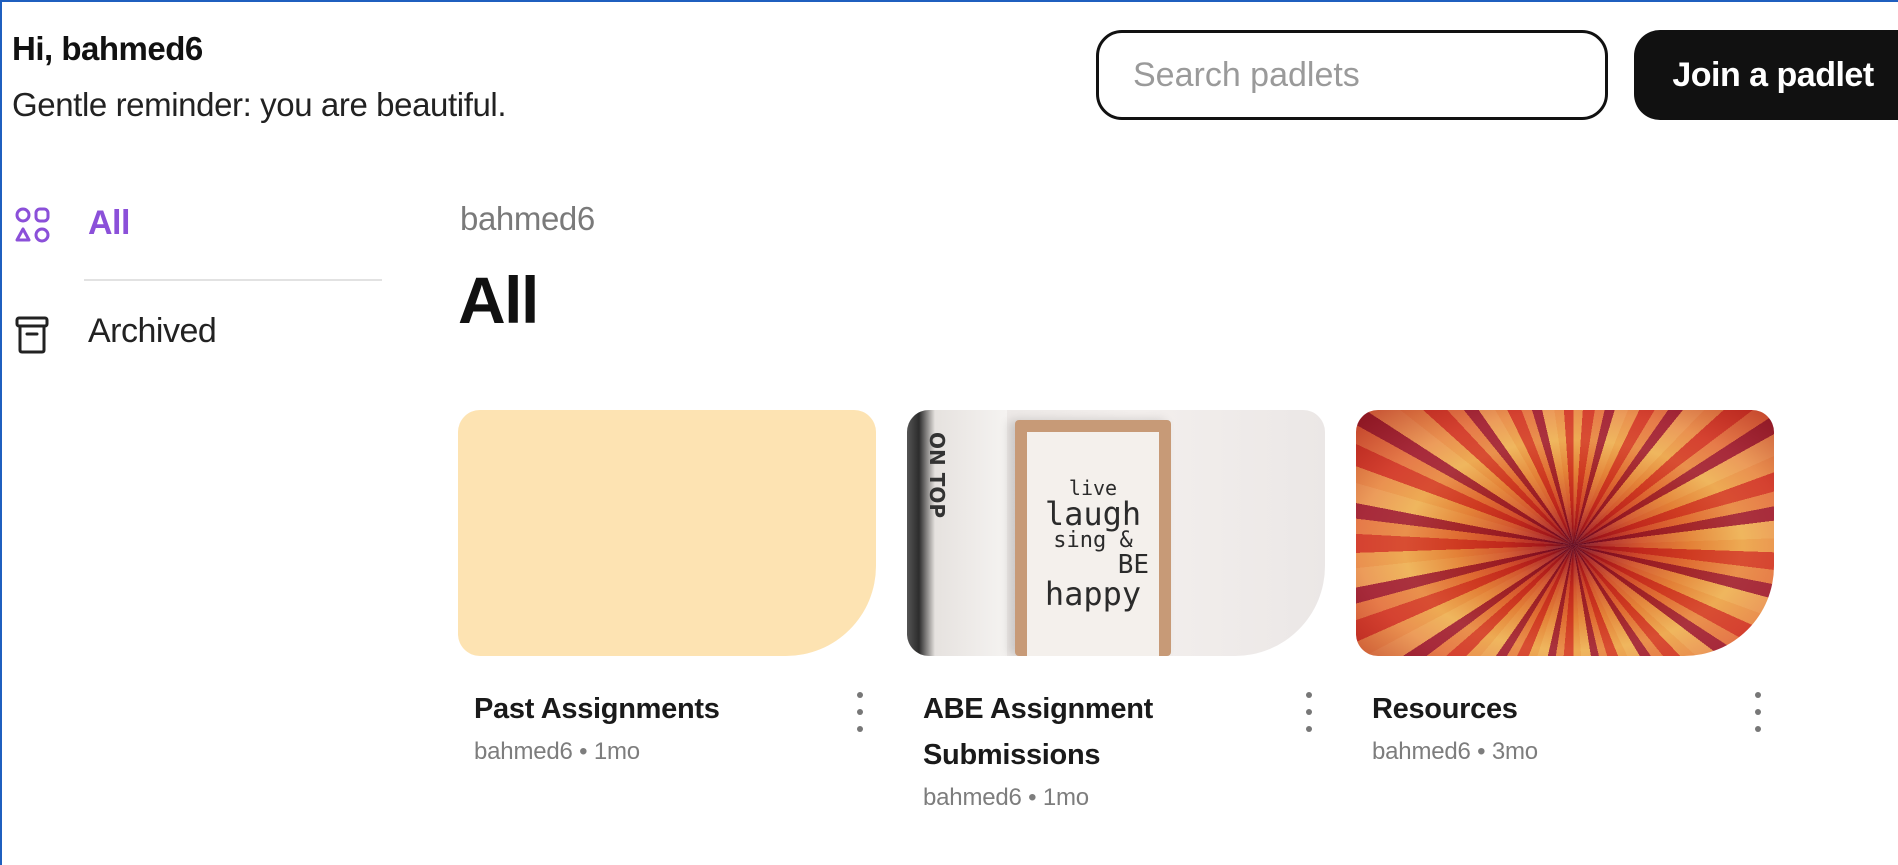 The height and width of the screenshot is (865, 1898). I want to click on shapes-icon, so click(32, 225).